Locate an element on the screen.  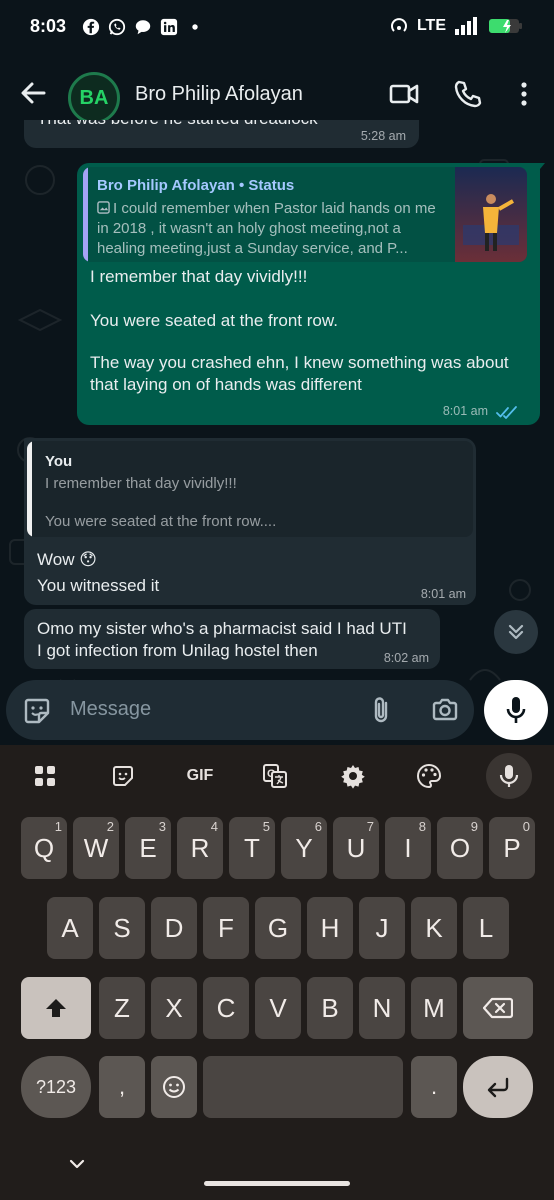
bubble-tail is located at coordinates (540, 169).